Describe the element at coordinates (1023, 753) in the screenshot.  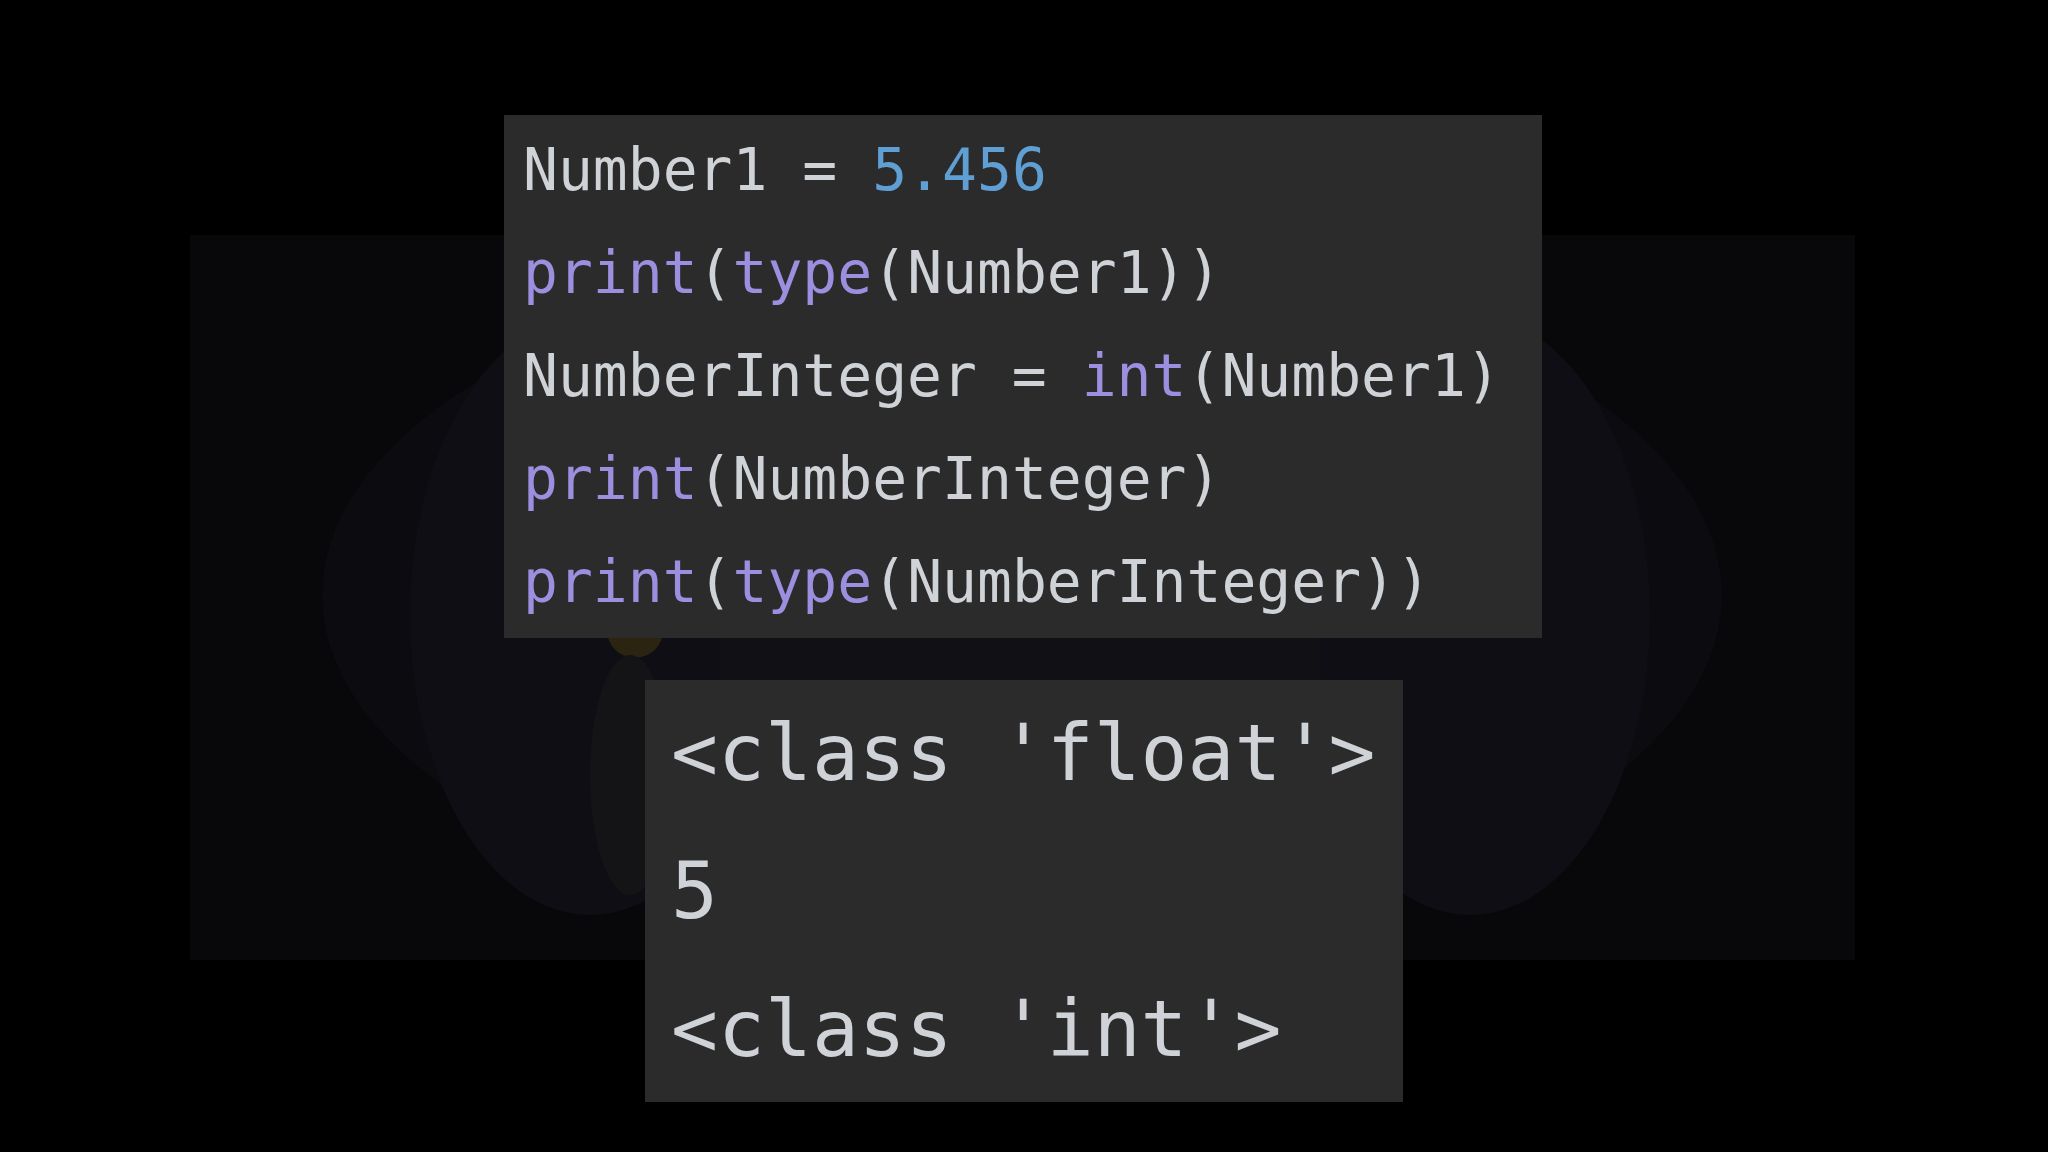
I see `output-line: <class 'float'>` at that location.